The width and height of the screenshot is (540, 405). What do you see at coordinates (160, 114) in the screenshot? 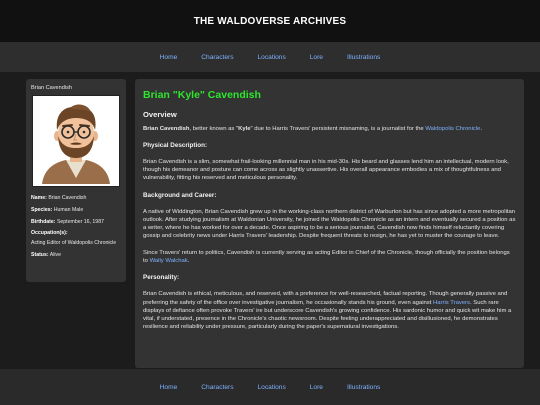
I see `overview-heading: Overview` at bounding box center [160, 114].